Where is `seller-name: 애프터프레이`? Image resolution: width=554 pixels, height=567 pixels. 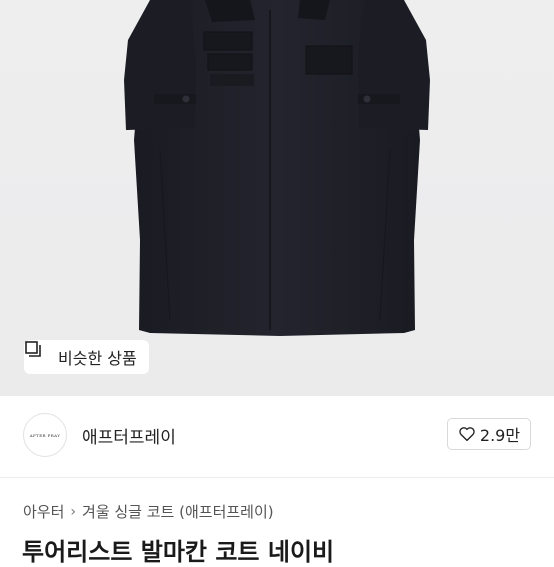 seller-name: 애프터프레이 is located at coordinates (129, 435).